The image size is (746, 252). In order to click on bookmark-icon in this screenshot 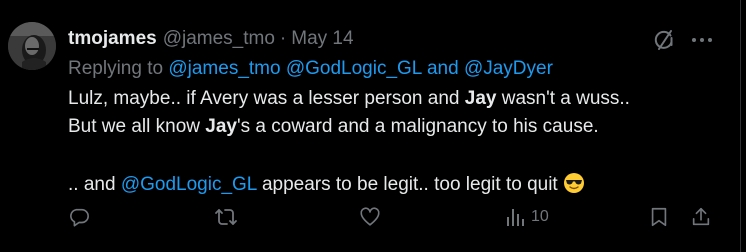, I will do `click(659, 217)`.